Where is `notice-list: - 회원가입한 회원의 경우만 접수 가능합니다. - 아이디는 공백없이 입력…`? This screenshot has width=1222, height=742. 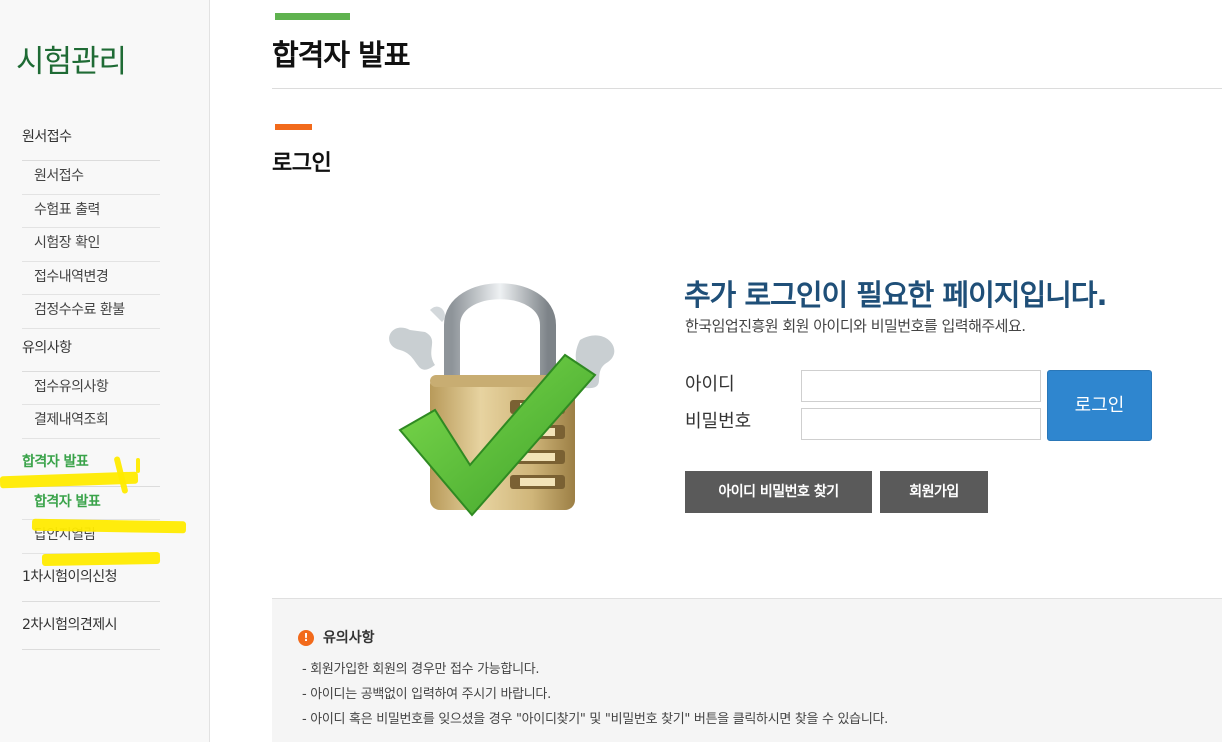 notice-list: - 회원가입한 회원의 경우만 접수 가능합니다. - 아이디는 공백없이 입력… is located at coordinates (595, 696).